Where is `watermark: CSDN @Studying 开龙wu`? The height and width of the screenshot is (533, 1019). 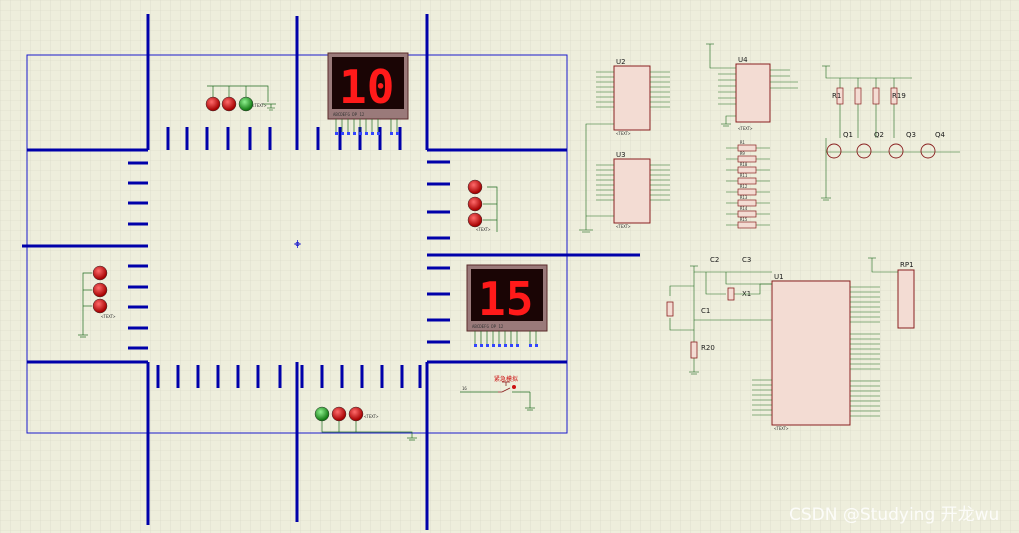 watermark: CSDN @Studying 开龙wu is located at coordinates (894, 515).